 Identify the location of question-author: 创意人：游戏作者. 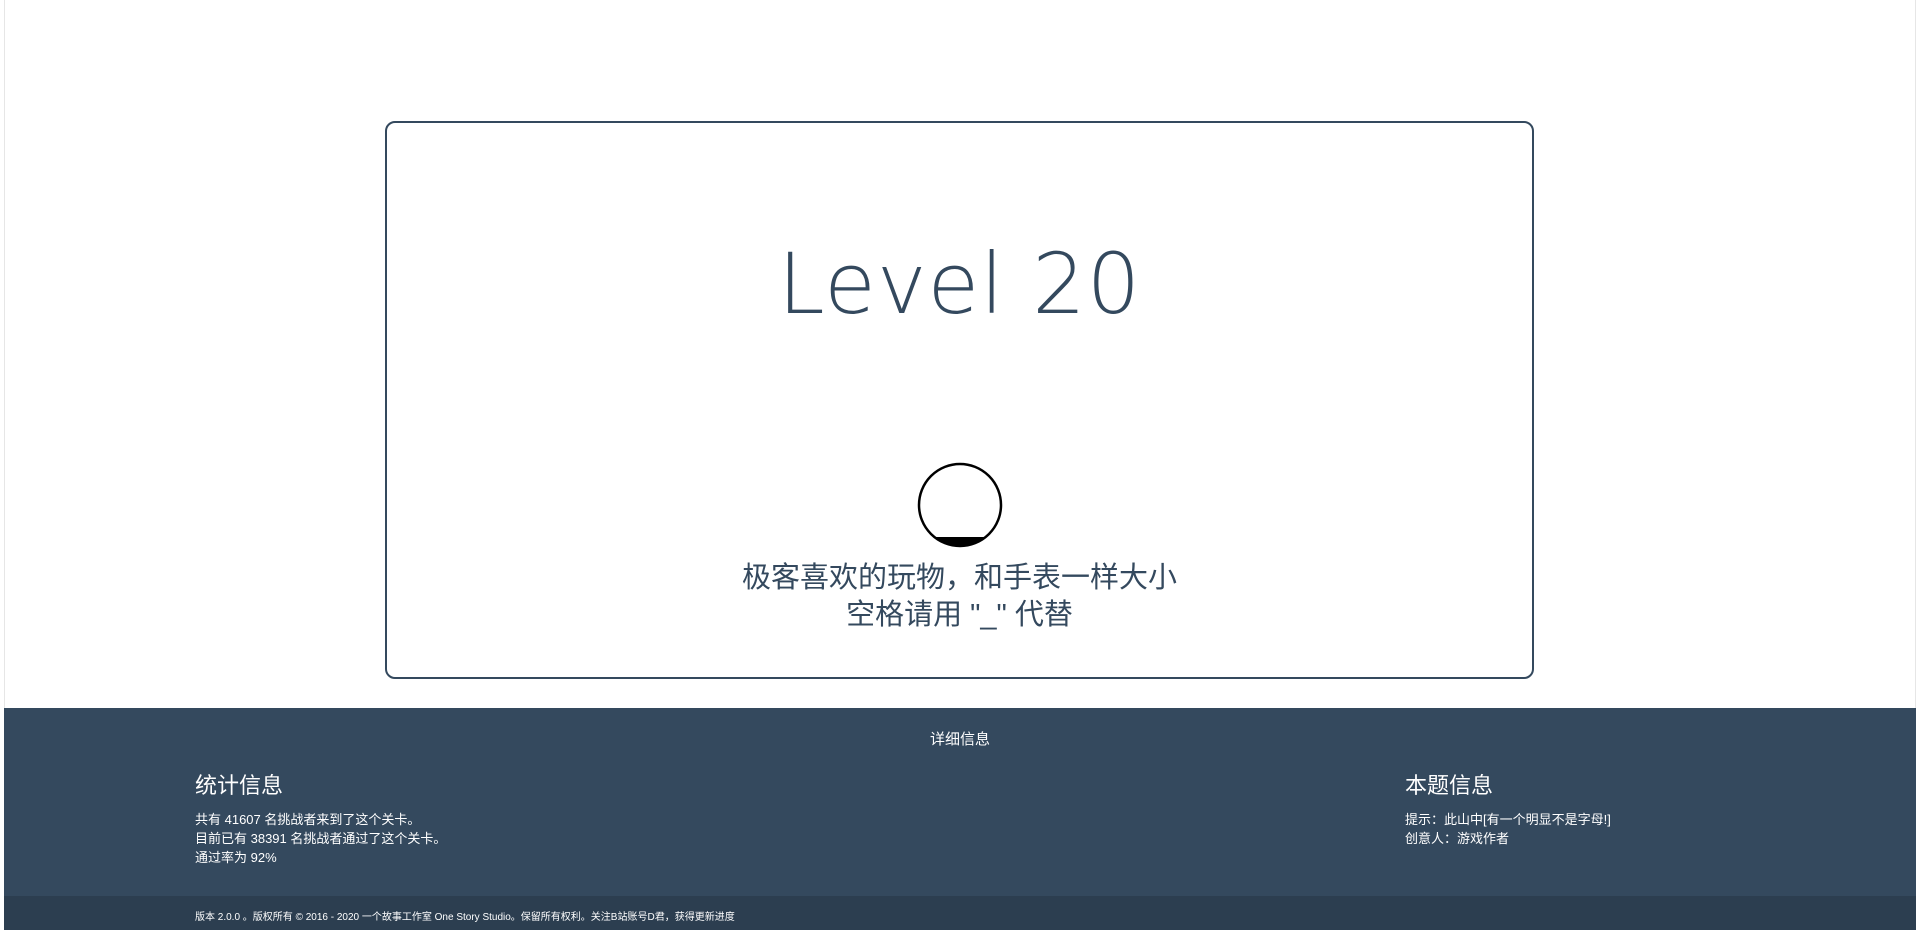
(1457, 838).